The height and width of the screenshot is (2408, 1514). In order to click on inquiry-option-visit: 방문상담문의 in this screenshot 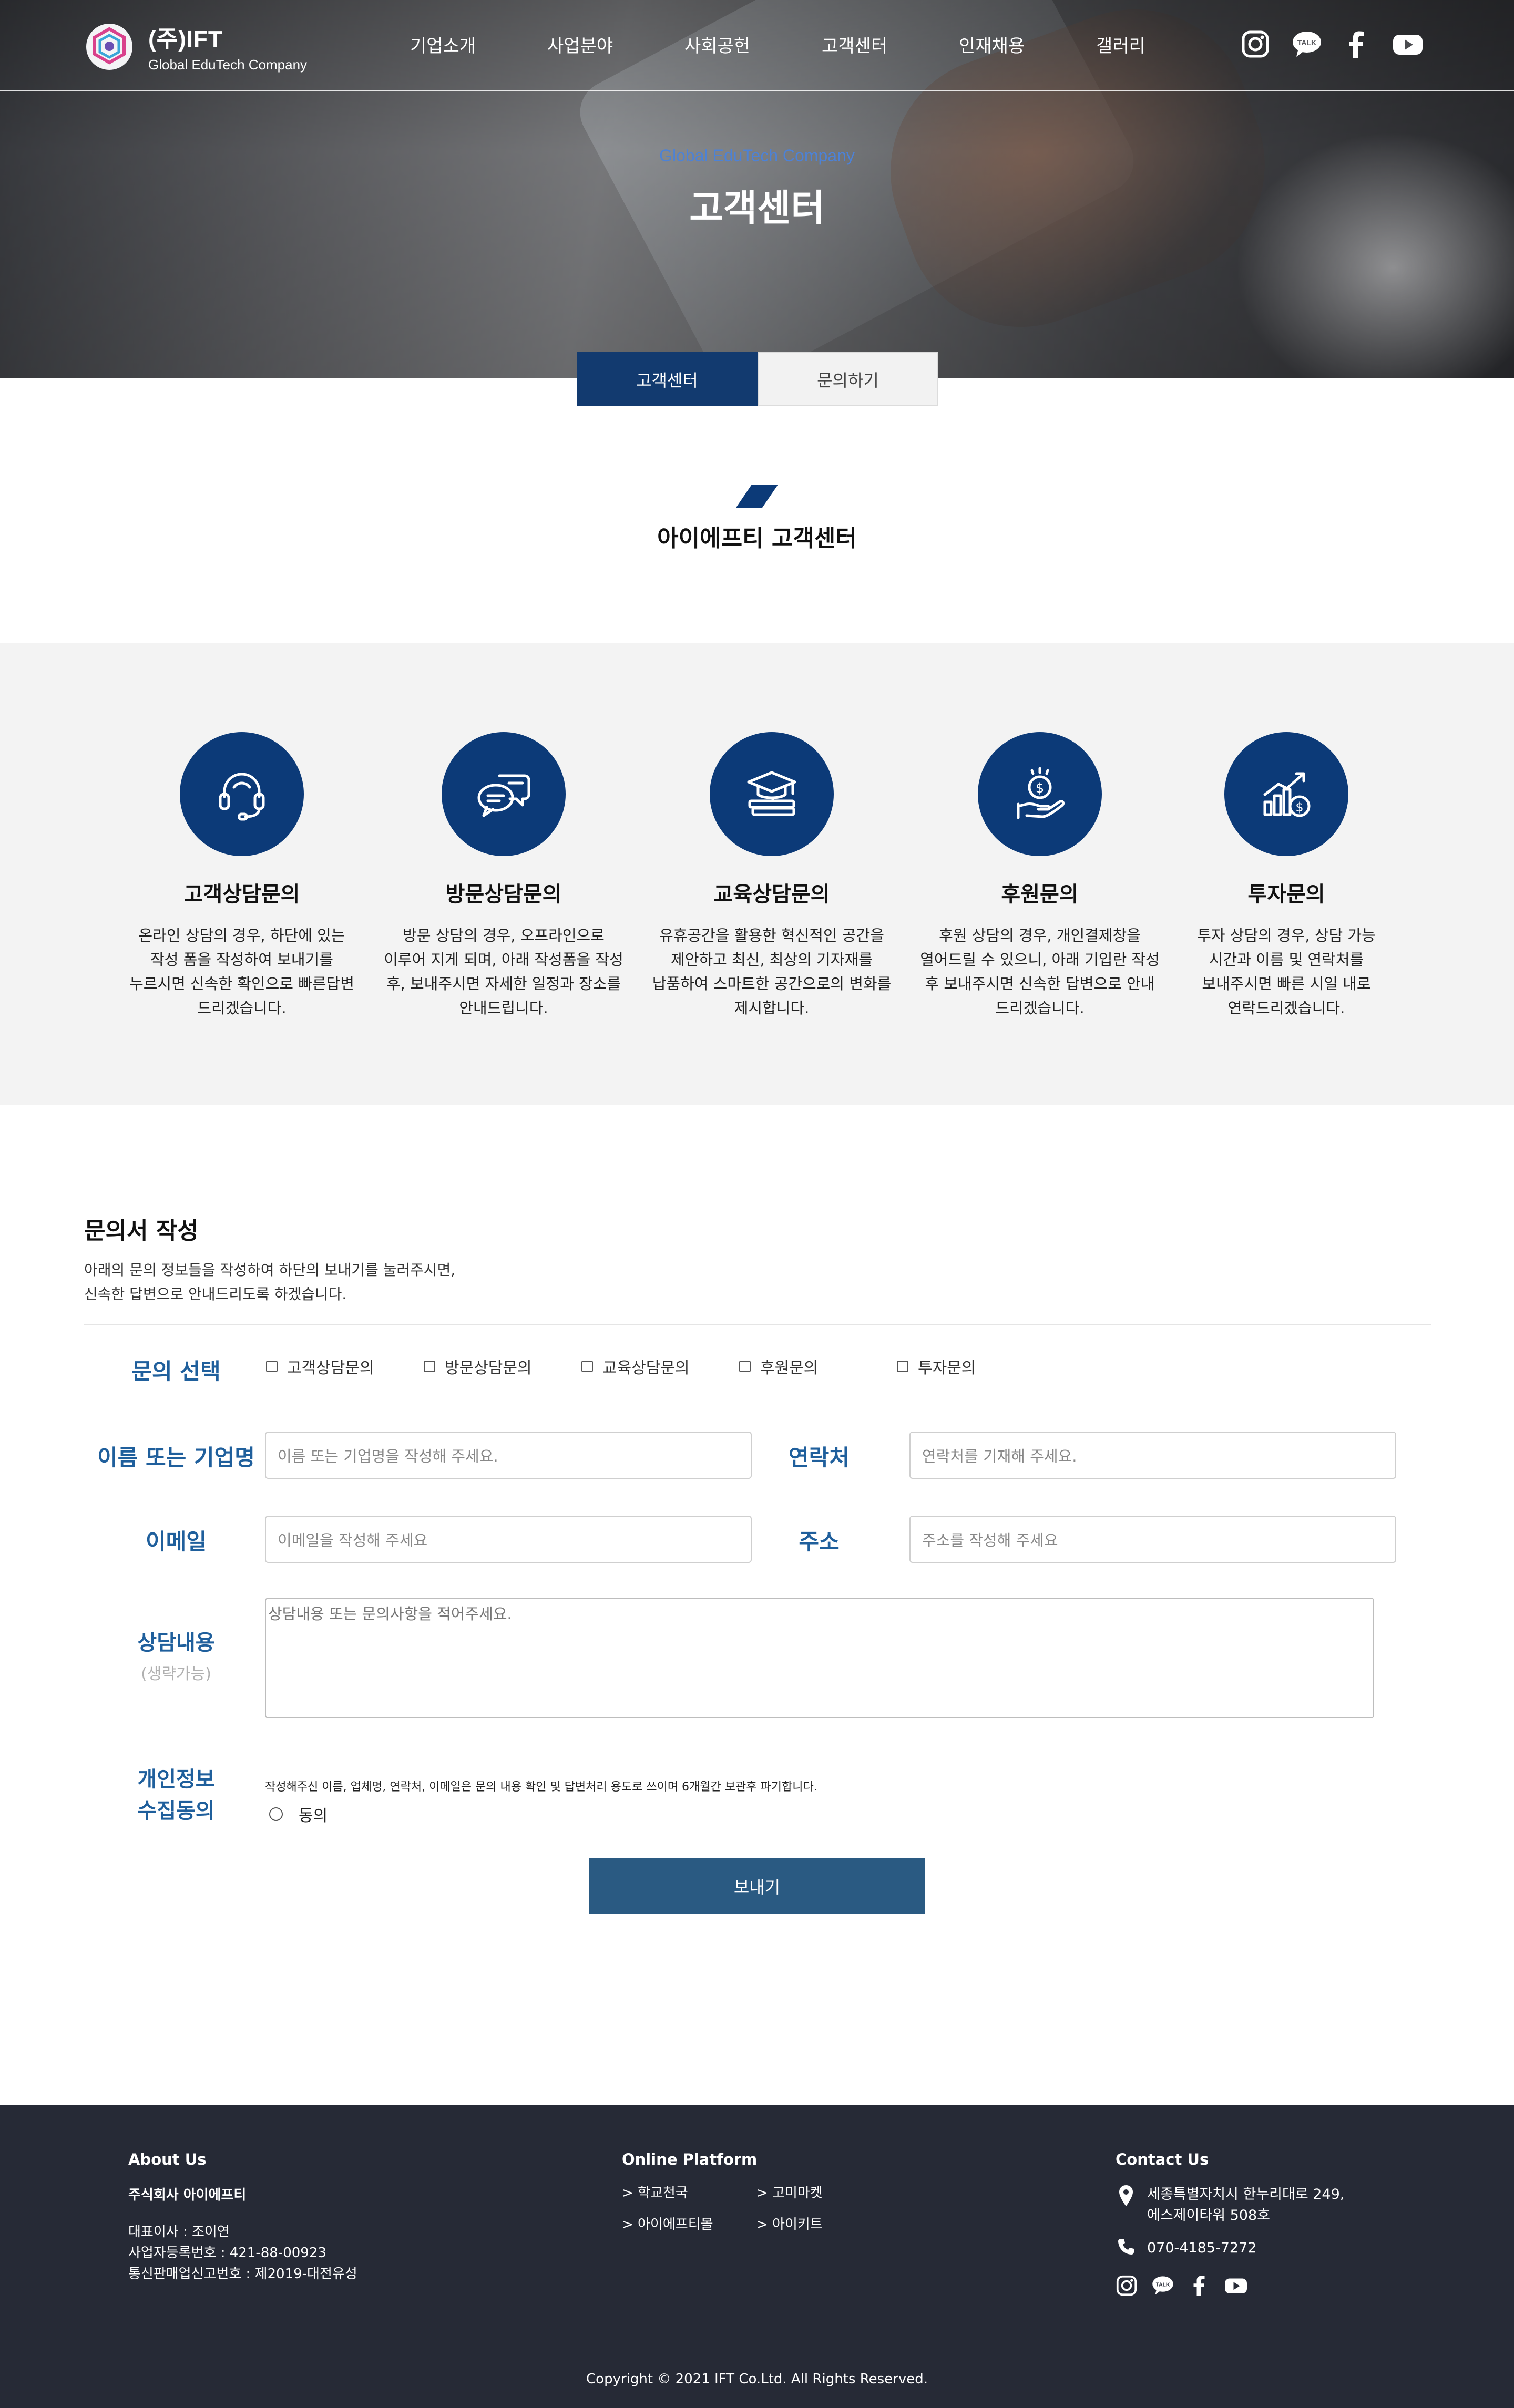, I will do `click(502, 1366)`.